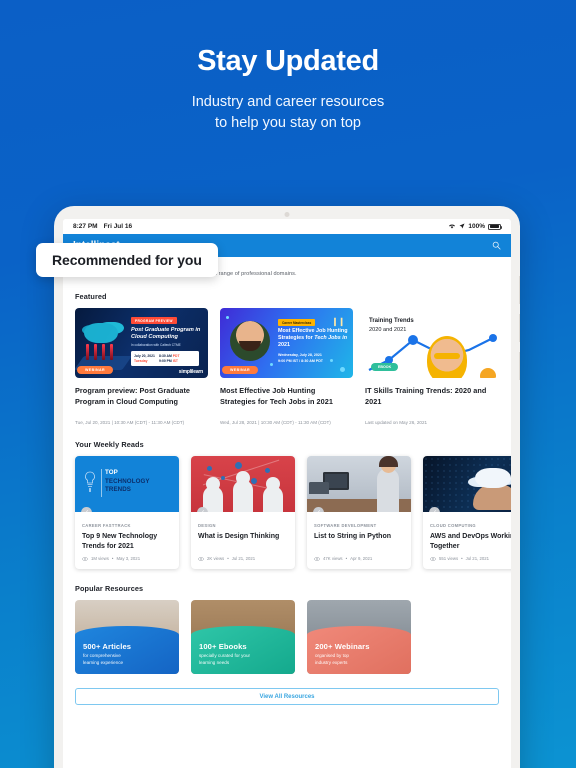  I want to click on quote-mark-icon: ❙❙, so click(338, 321).